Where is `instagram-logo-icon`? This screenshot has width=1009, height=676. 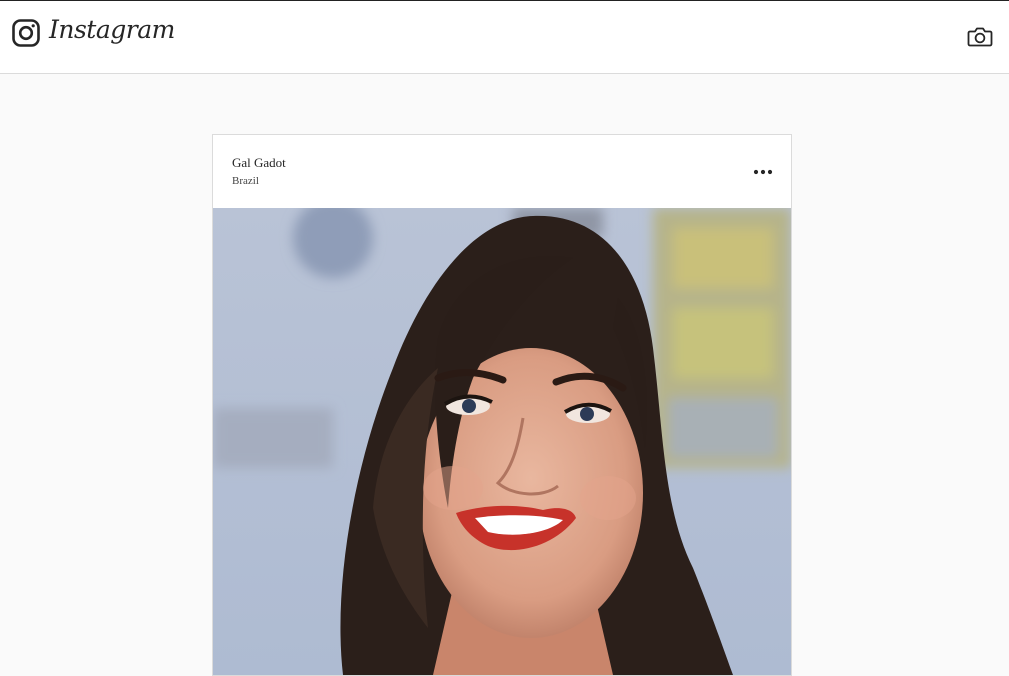
instagram-logo-icon is located at coordinates (26, 33).